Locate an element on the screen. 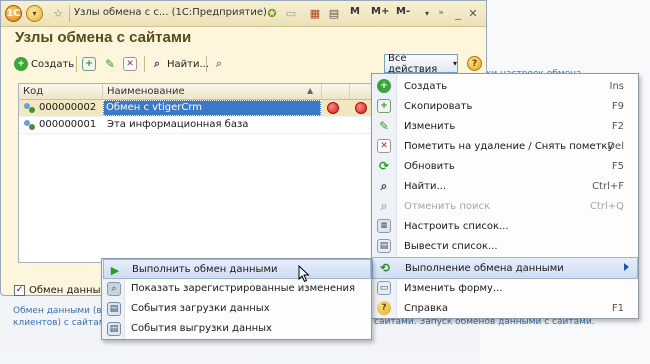  sort-icon: ▲ is located at coordinates (310, 90).